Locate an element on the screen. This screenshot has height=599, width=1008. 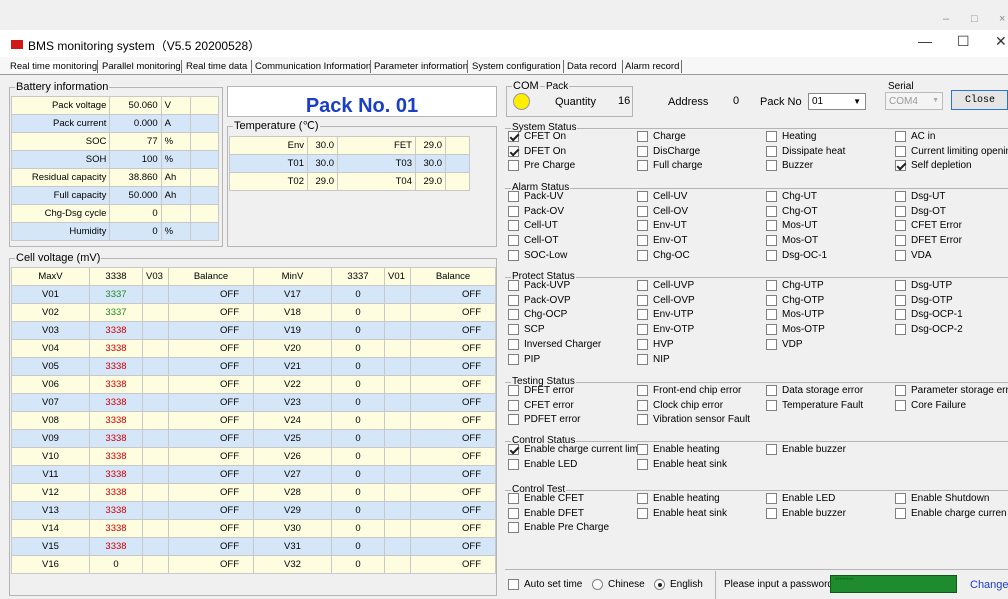
minimize-button: — is located at coordinates (925, 41).